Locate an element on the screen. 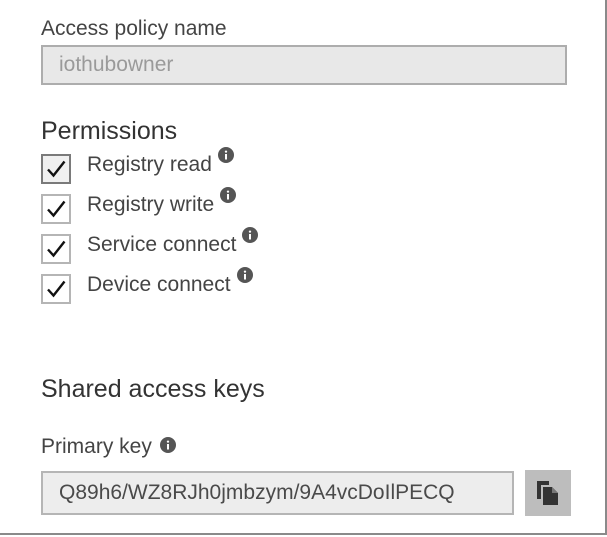 The width and height of the screenshot is (607, 537). permission-device-connect: Device connect is located at coordinates (147, 286).